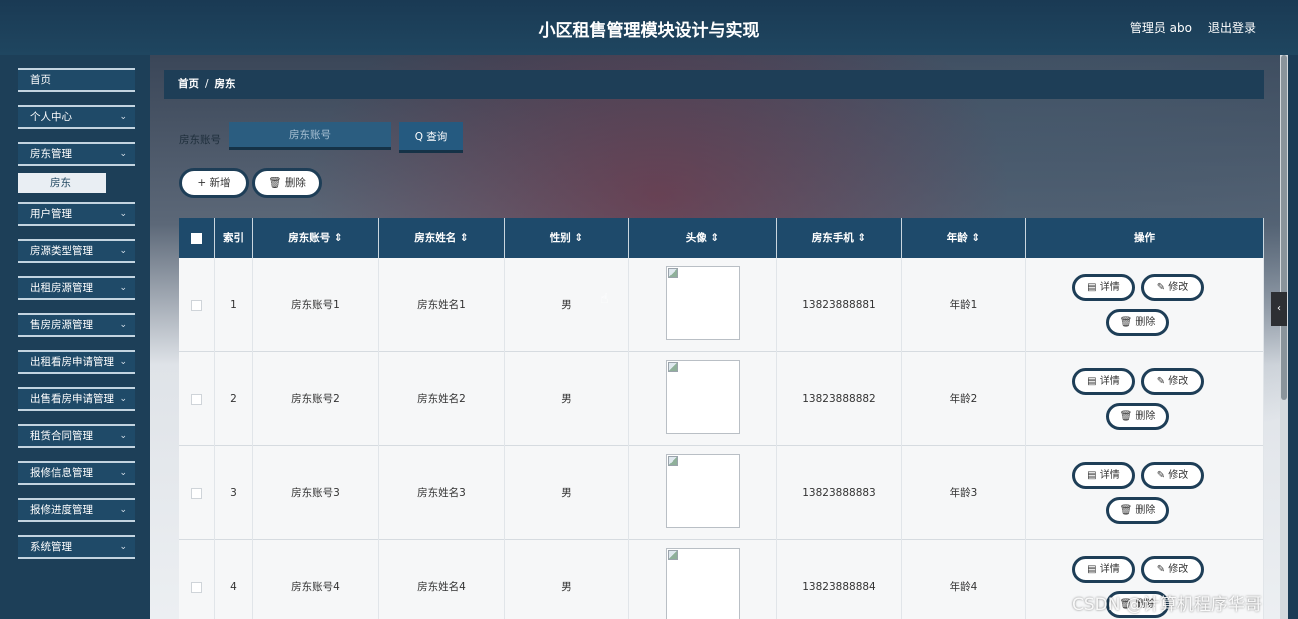  I want to click on cell-phone: 13823888884, so click(839, 579).